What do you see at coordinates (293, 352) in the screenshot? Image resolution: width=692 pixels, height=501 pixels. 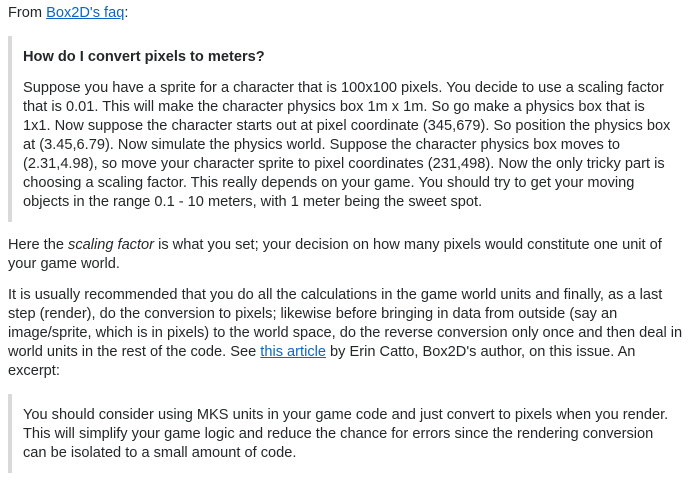 I see `this-article-link: this article` at bounding box center [293, 352].